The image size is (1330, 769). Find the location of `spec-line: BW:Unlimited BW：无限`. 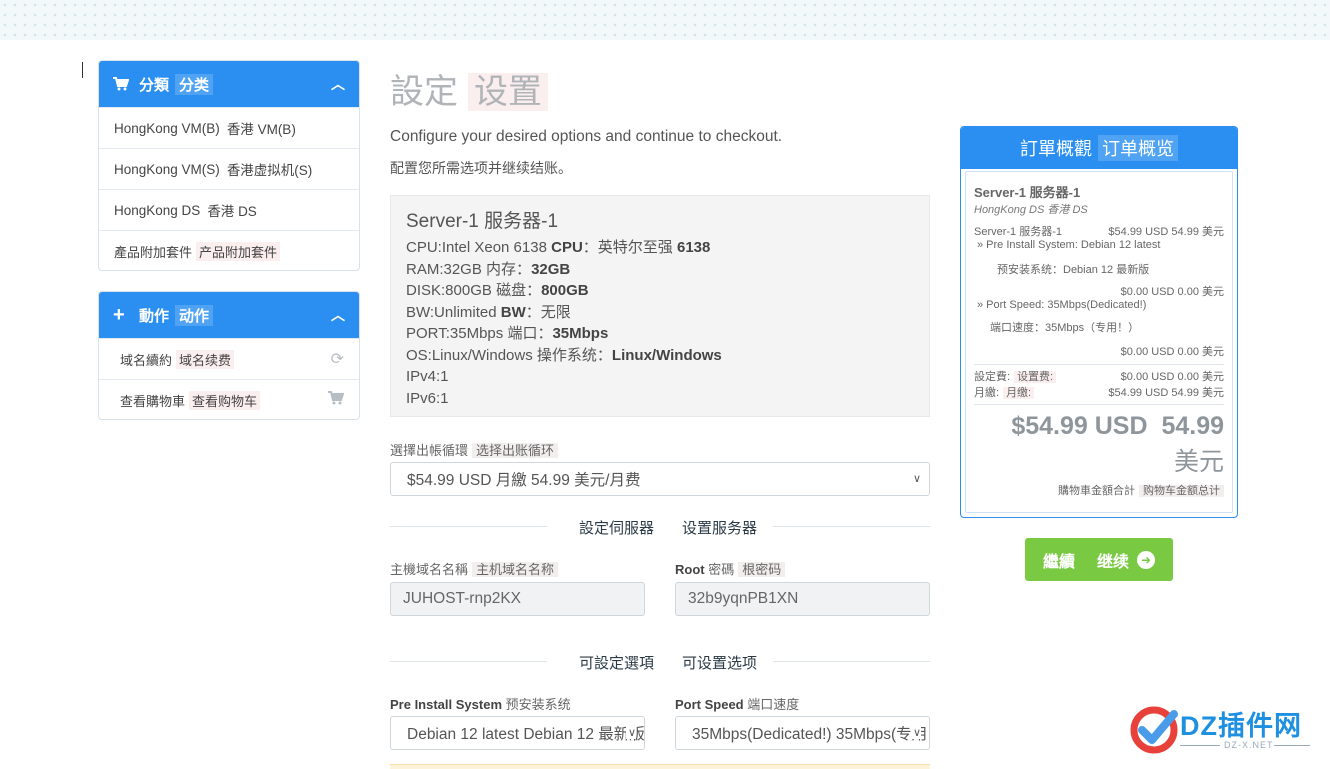

spec-line: BW:Unlimited BW：无限 is located at coordinates (488, 312).